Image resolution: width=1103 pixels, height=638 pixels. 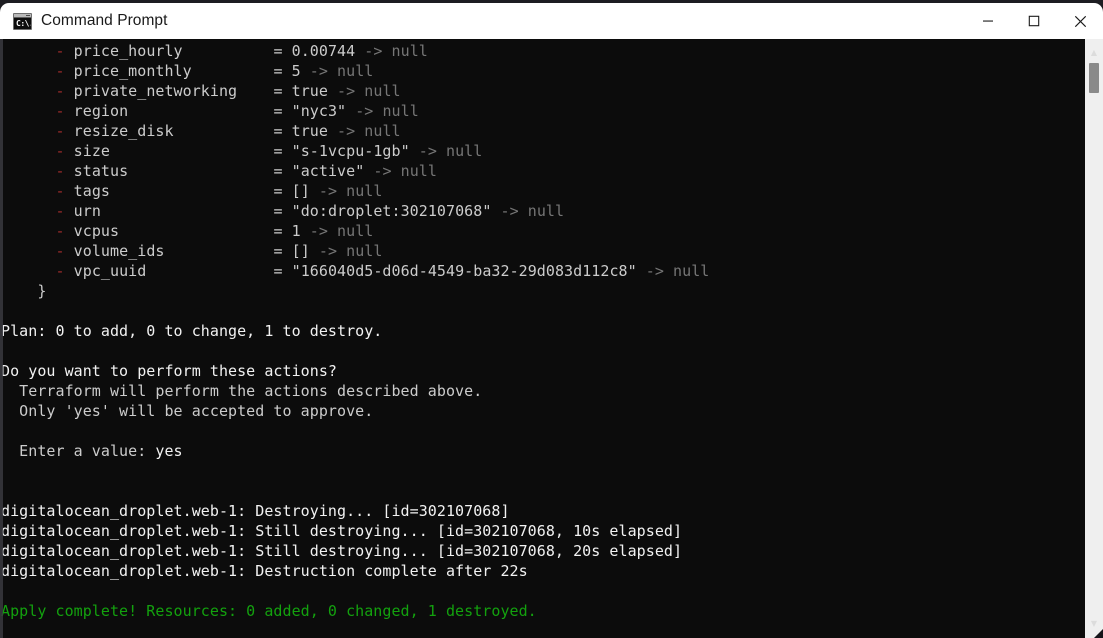 What do you see at coordinates (173, 151) in the screenshot?
I see `attribute-name: size` at bounding box center [173, 151].